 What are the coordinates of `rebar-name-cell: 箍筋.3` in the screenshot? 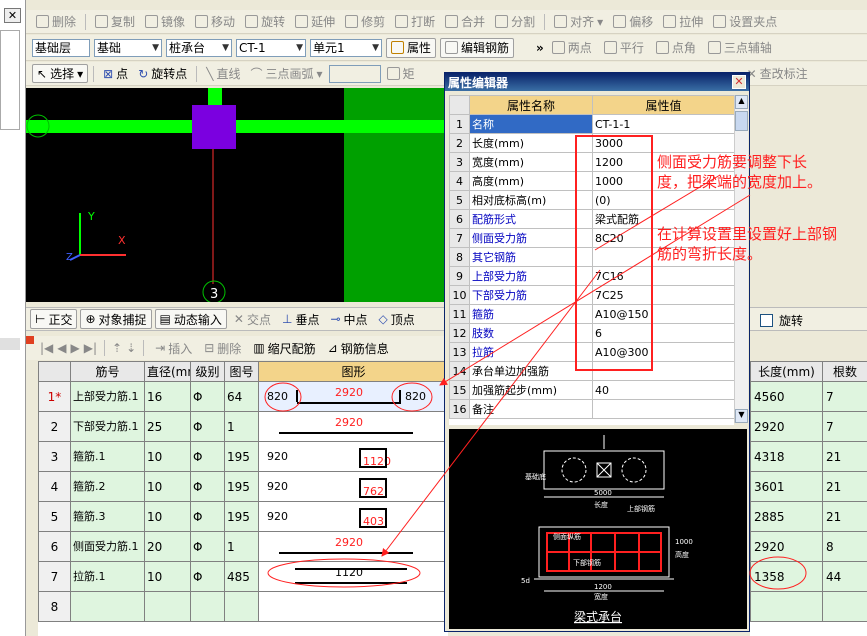 It's located at (107, 516).